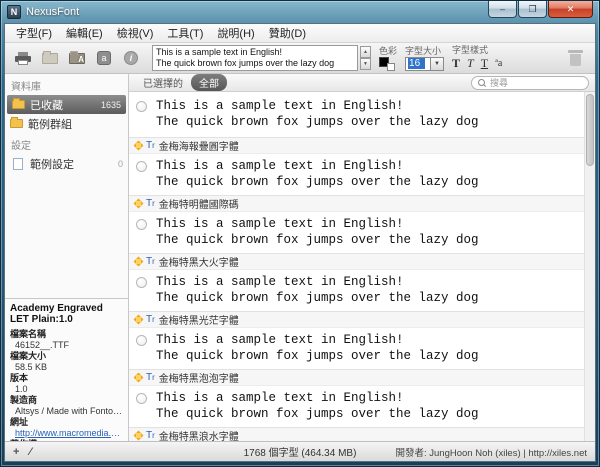 The height and width of the screenshot is (467, 600). What do you see at coordinates (18, 103) in the screenshot?
I see `folder-icon` at bounding box center [18, 103].